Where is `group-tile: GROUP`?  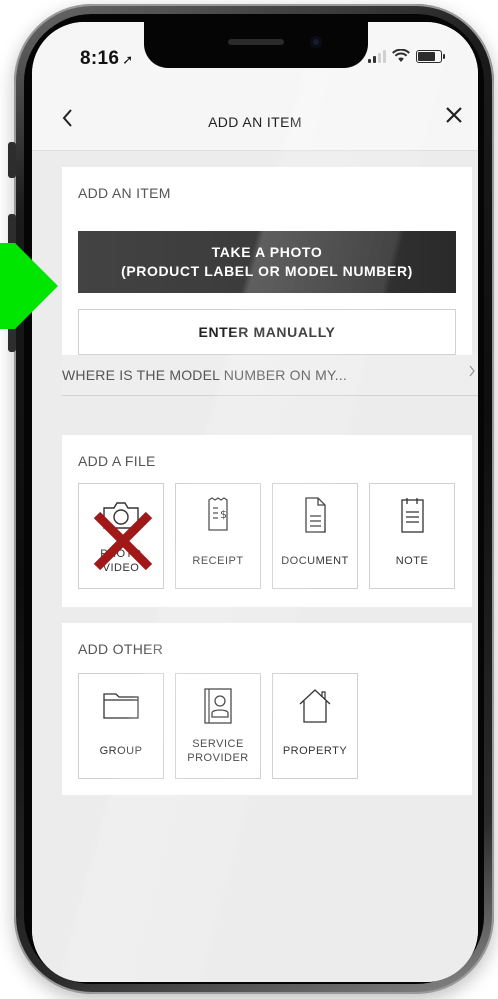 group-tile: GROUP is located at coordinates (121, 726).